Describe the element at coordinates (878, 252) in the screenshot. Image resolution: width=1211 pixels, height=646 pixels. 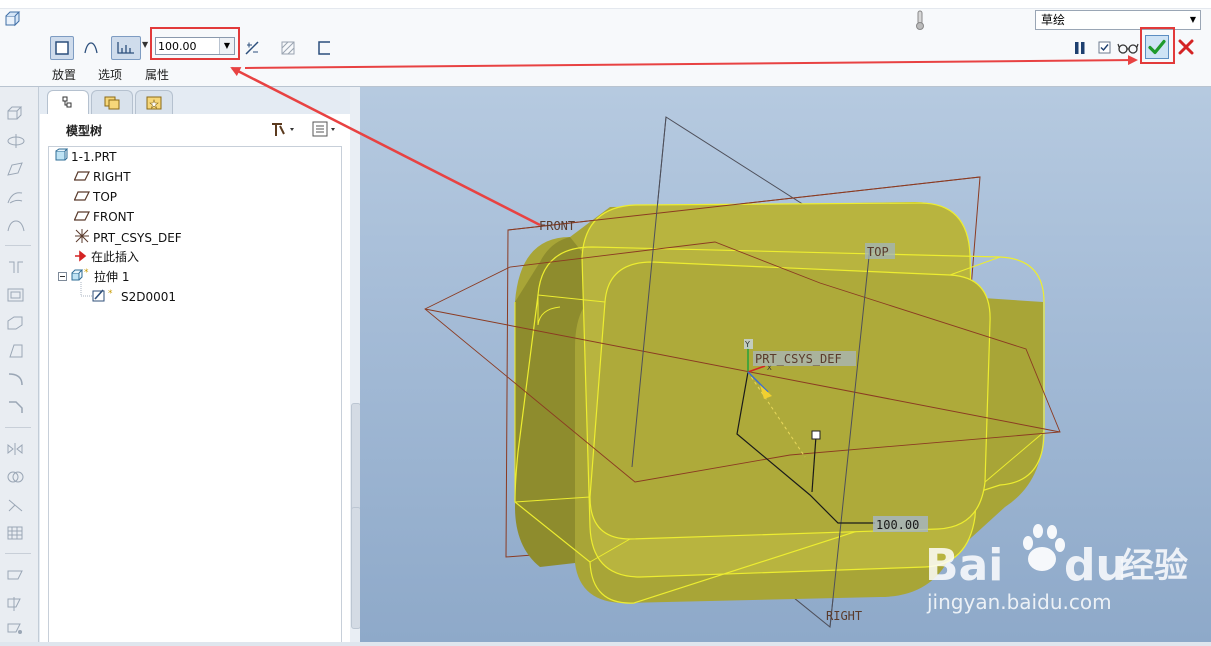
I see `top-plane-label: TOP` at that location.